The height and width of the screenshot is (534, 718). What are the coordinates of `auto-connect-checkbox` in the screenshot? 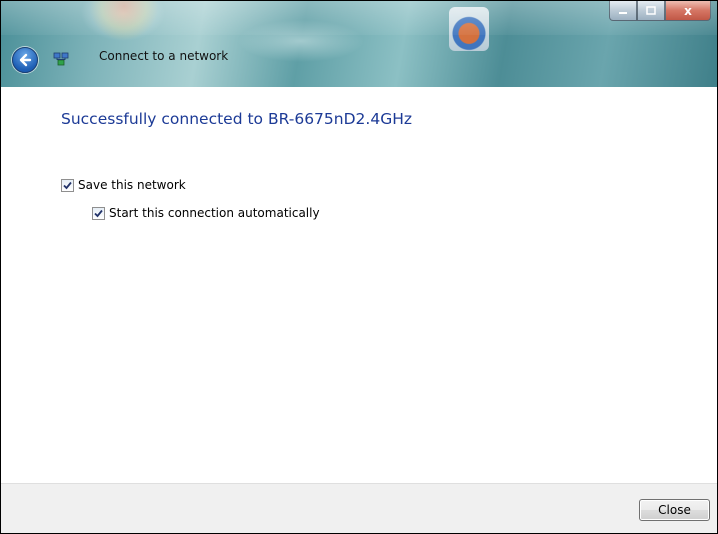 It's located at (98, 213).